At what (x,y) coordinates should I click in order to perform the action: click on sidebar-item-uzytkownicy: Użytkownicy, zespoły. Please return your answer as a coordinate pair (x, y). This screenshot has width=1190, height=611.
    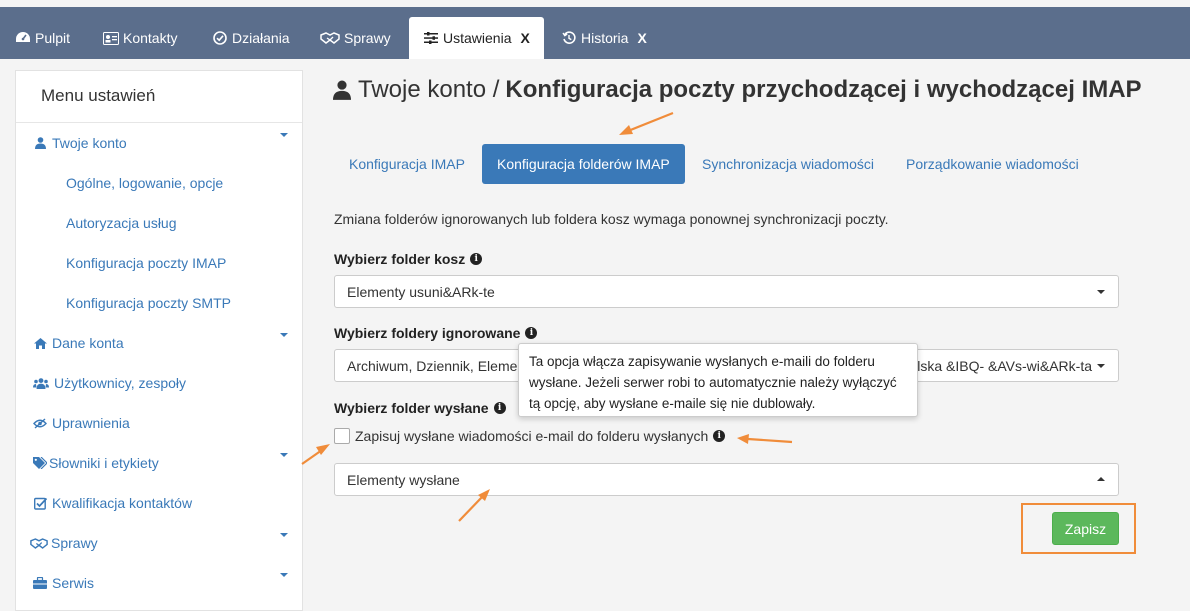
    Looking at the image, I should click on (159, 383).